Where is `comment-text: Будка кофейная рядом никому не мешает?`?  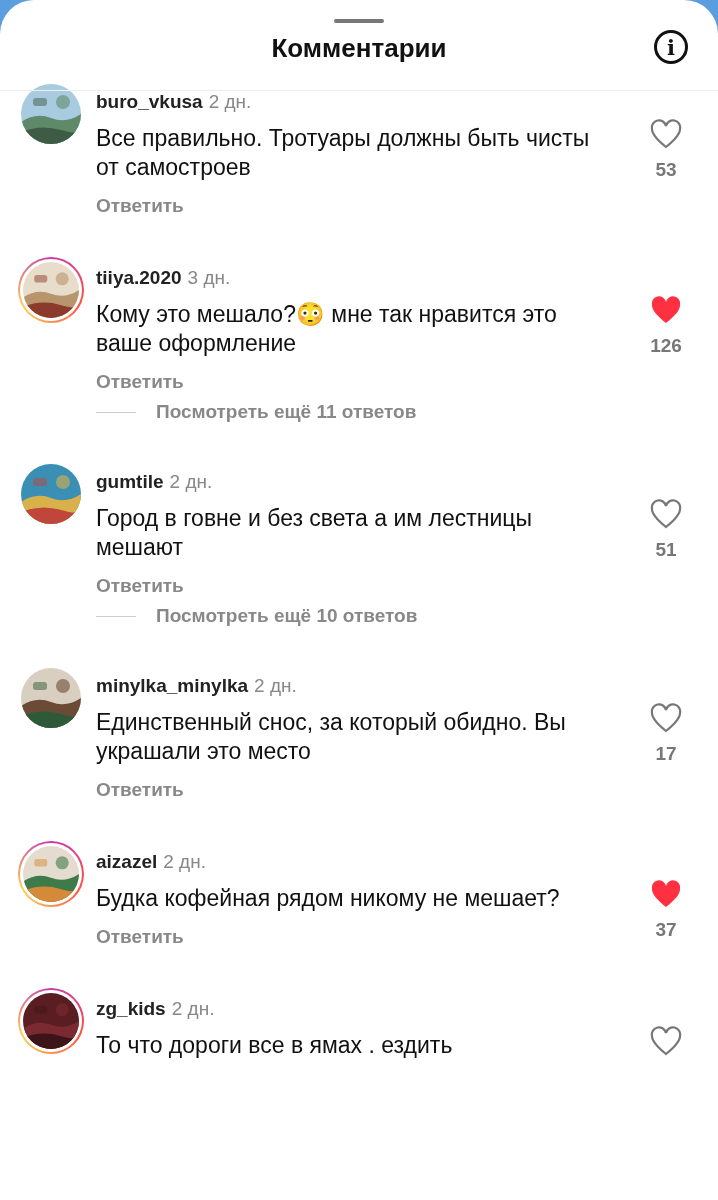 comment-text: Будка кофейная рядом никому не мешает? is located at coordinates (328, 898).